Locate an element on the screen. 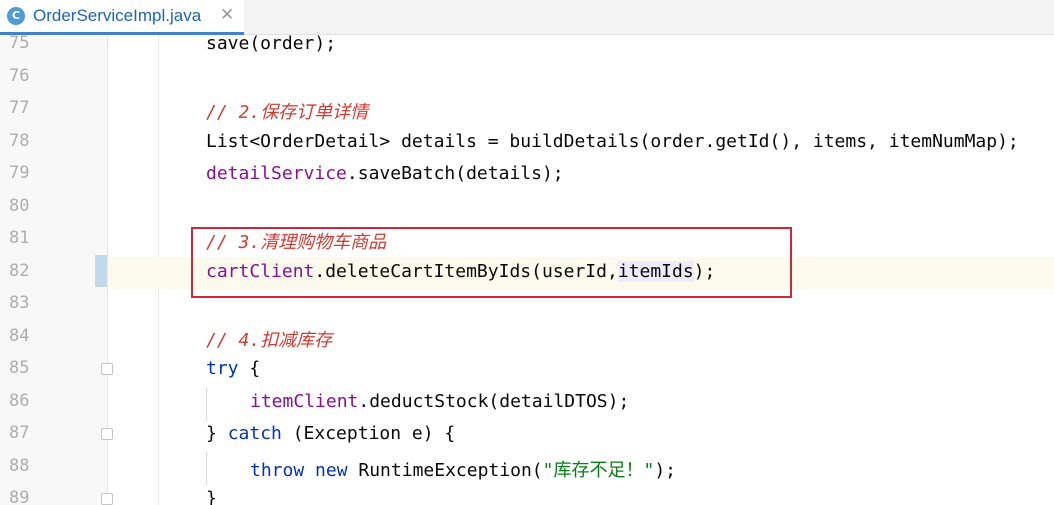 The width and height of the screenshot is (1054, 505). code-token: 扣减库存 is located at coordinates (296, 340).